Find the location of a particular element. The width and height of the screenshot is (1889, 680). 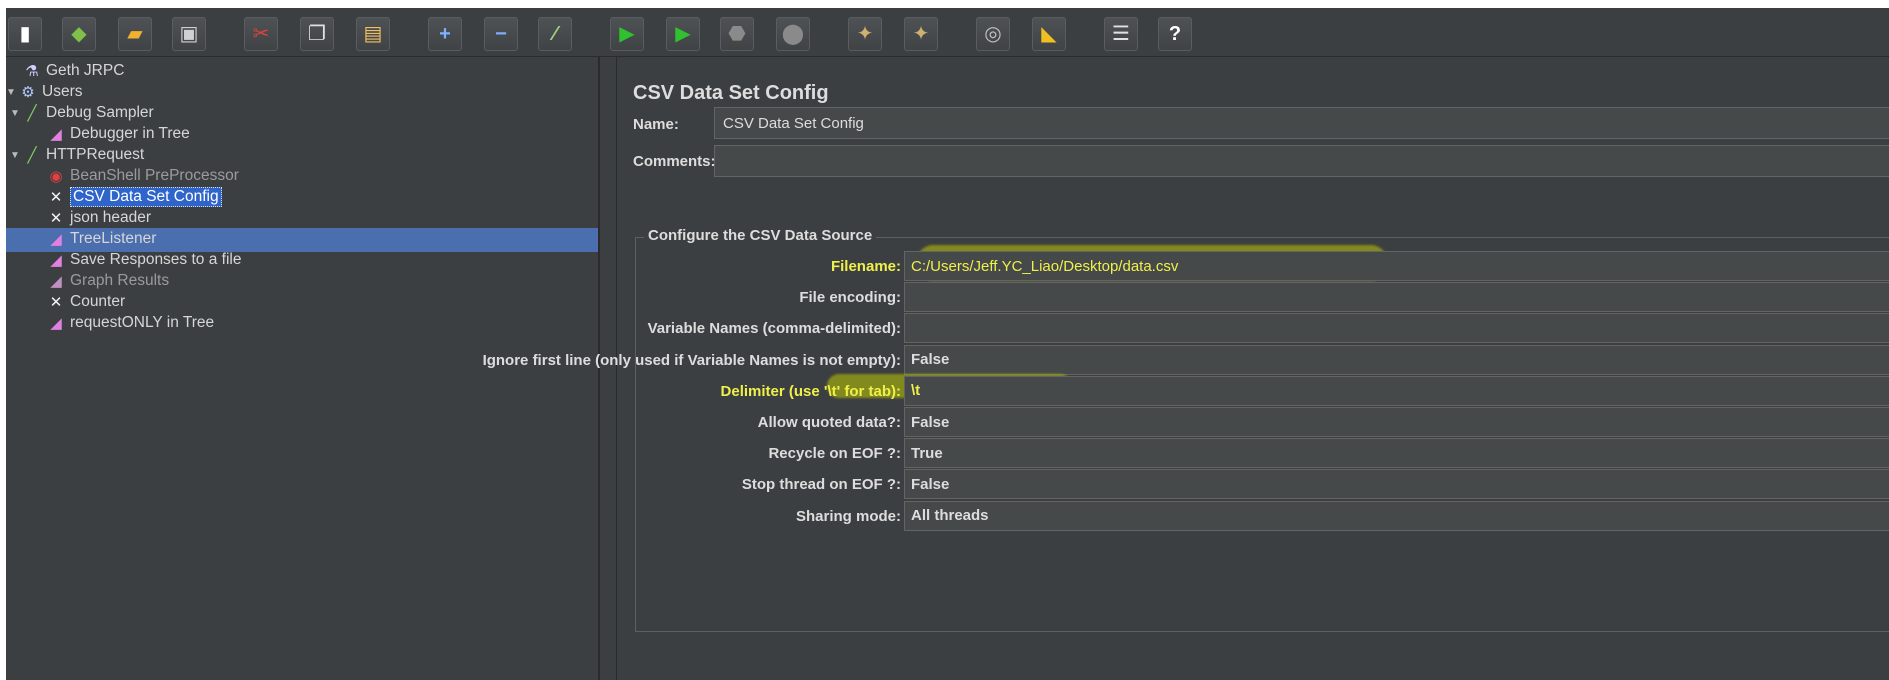

comments-field is located at coordinates (1301, 161).